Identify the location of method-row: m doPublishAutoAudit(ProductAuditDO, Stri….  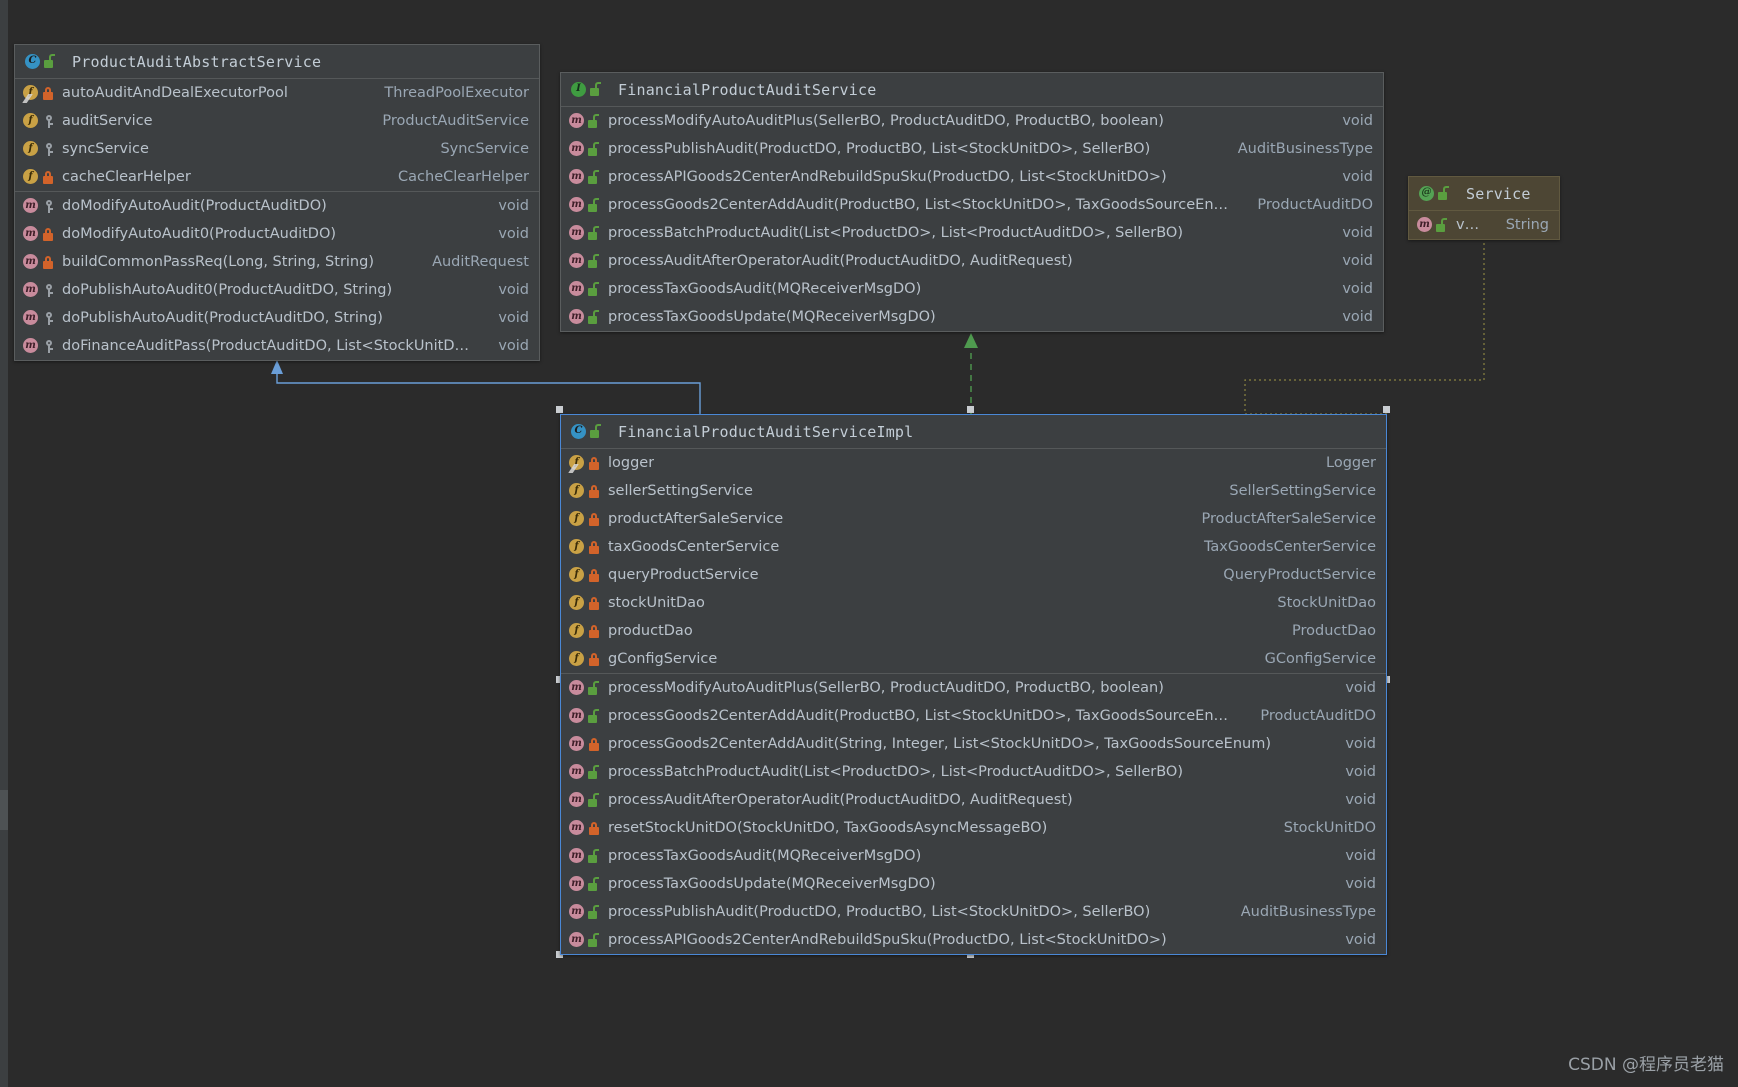
(277, 318).